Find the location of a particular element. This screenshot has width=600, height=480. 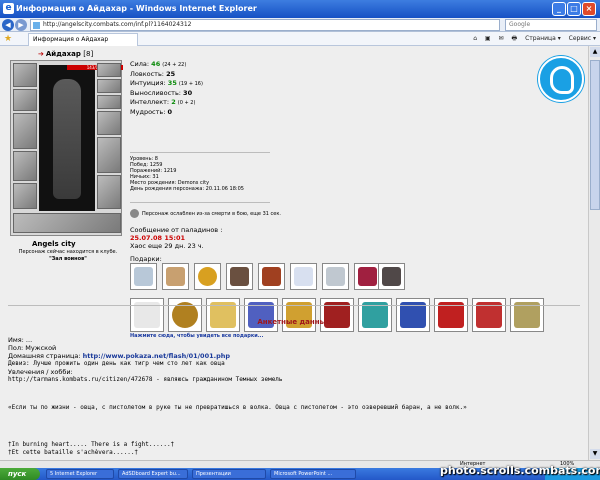

favorites-star-icon: ★ is located at coordinates (8, 39).